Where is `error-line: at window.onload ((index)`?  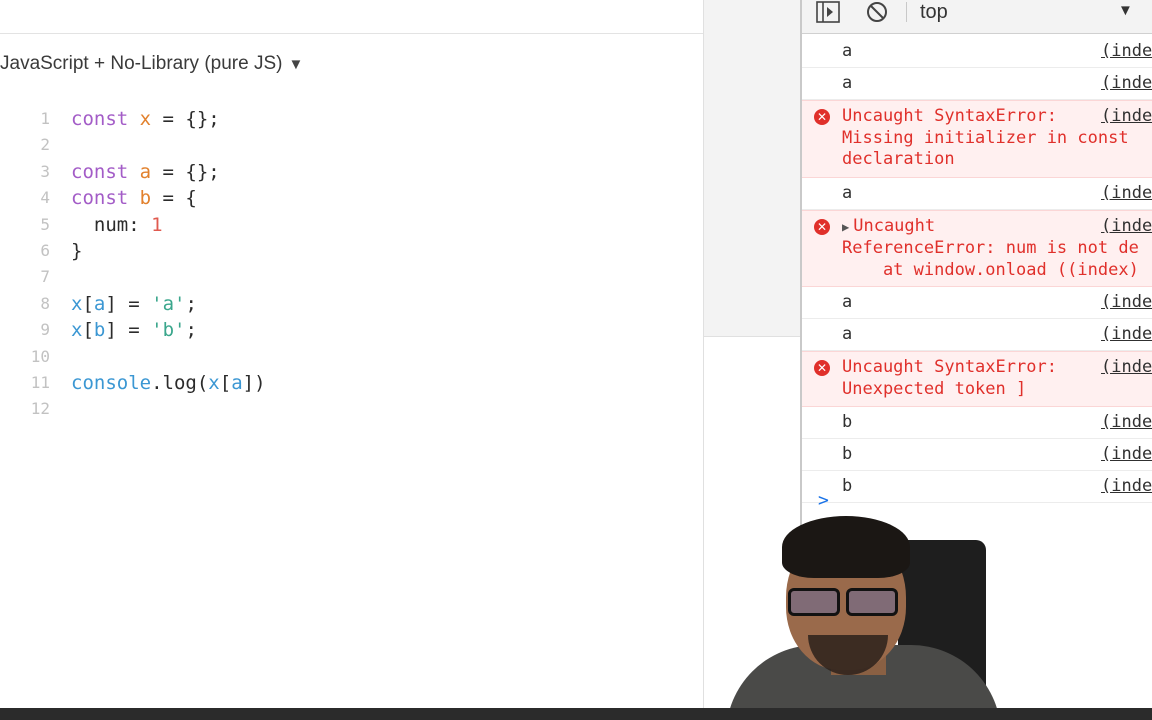 error-line: at window.onload ((index) is located at coordinates (990, 271).